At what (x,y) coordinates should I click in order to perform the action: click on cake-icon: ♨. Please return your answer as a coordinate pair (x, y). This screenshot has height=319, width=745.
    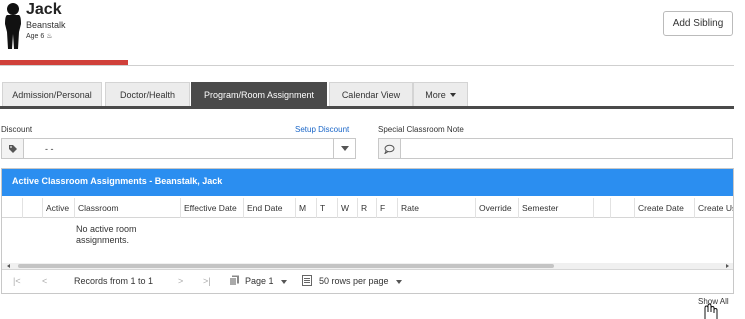
    Looking at the image, I should click on (49, 36).